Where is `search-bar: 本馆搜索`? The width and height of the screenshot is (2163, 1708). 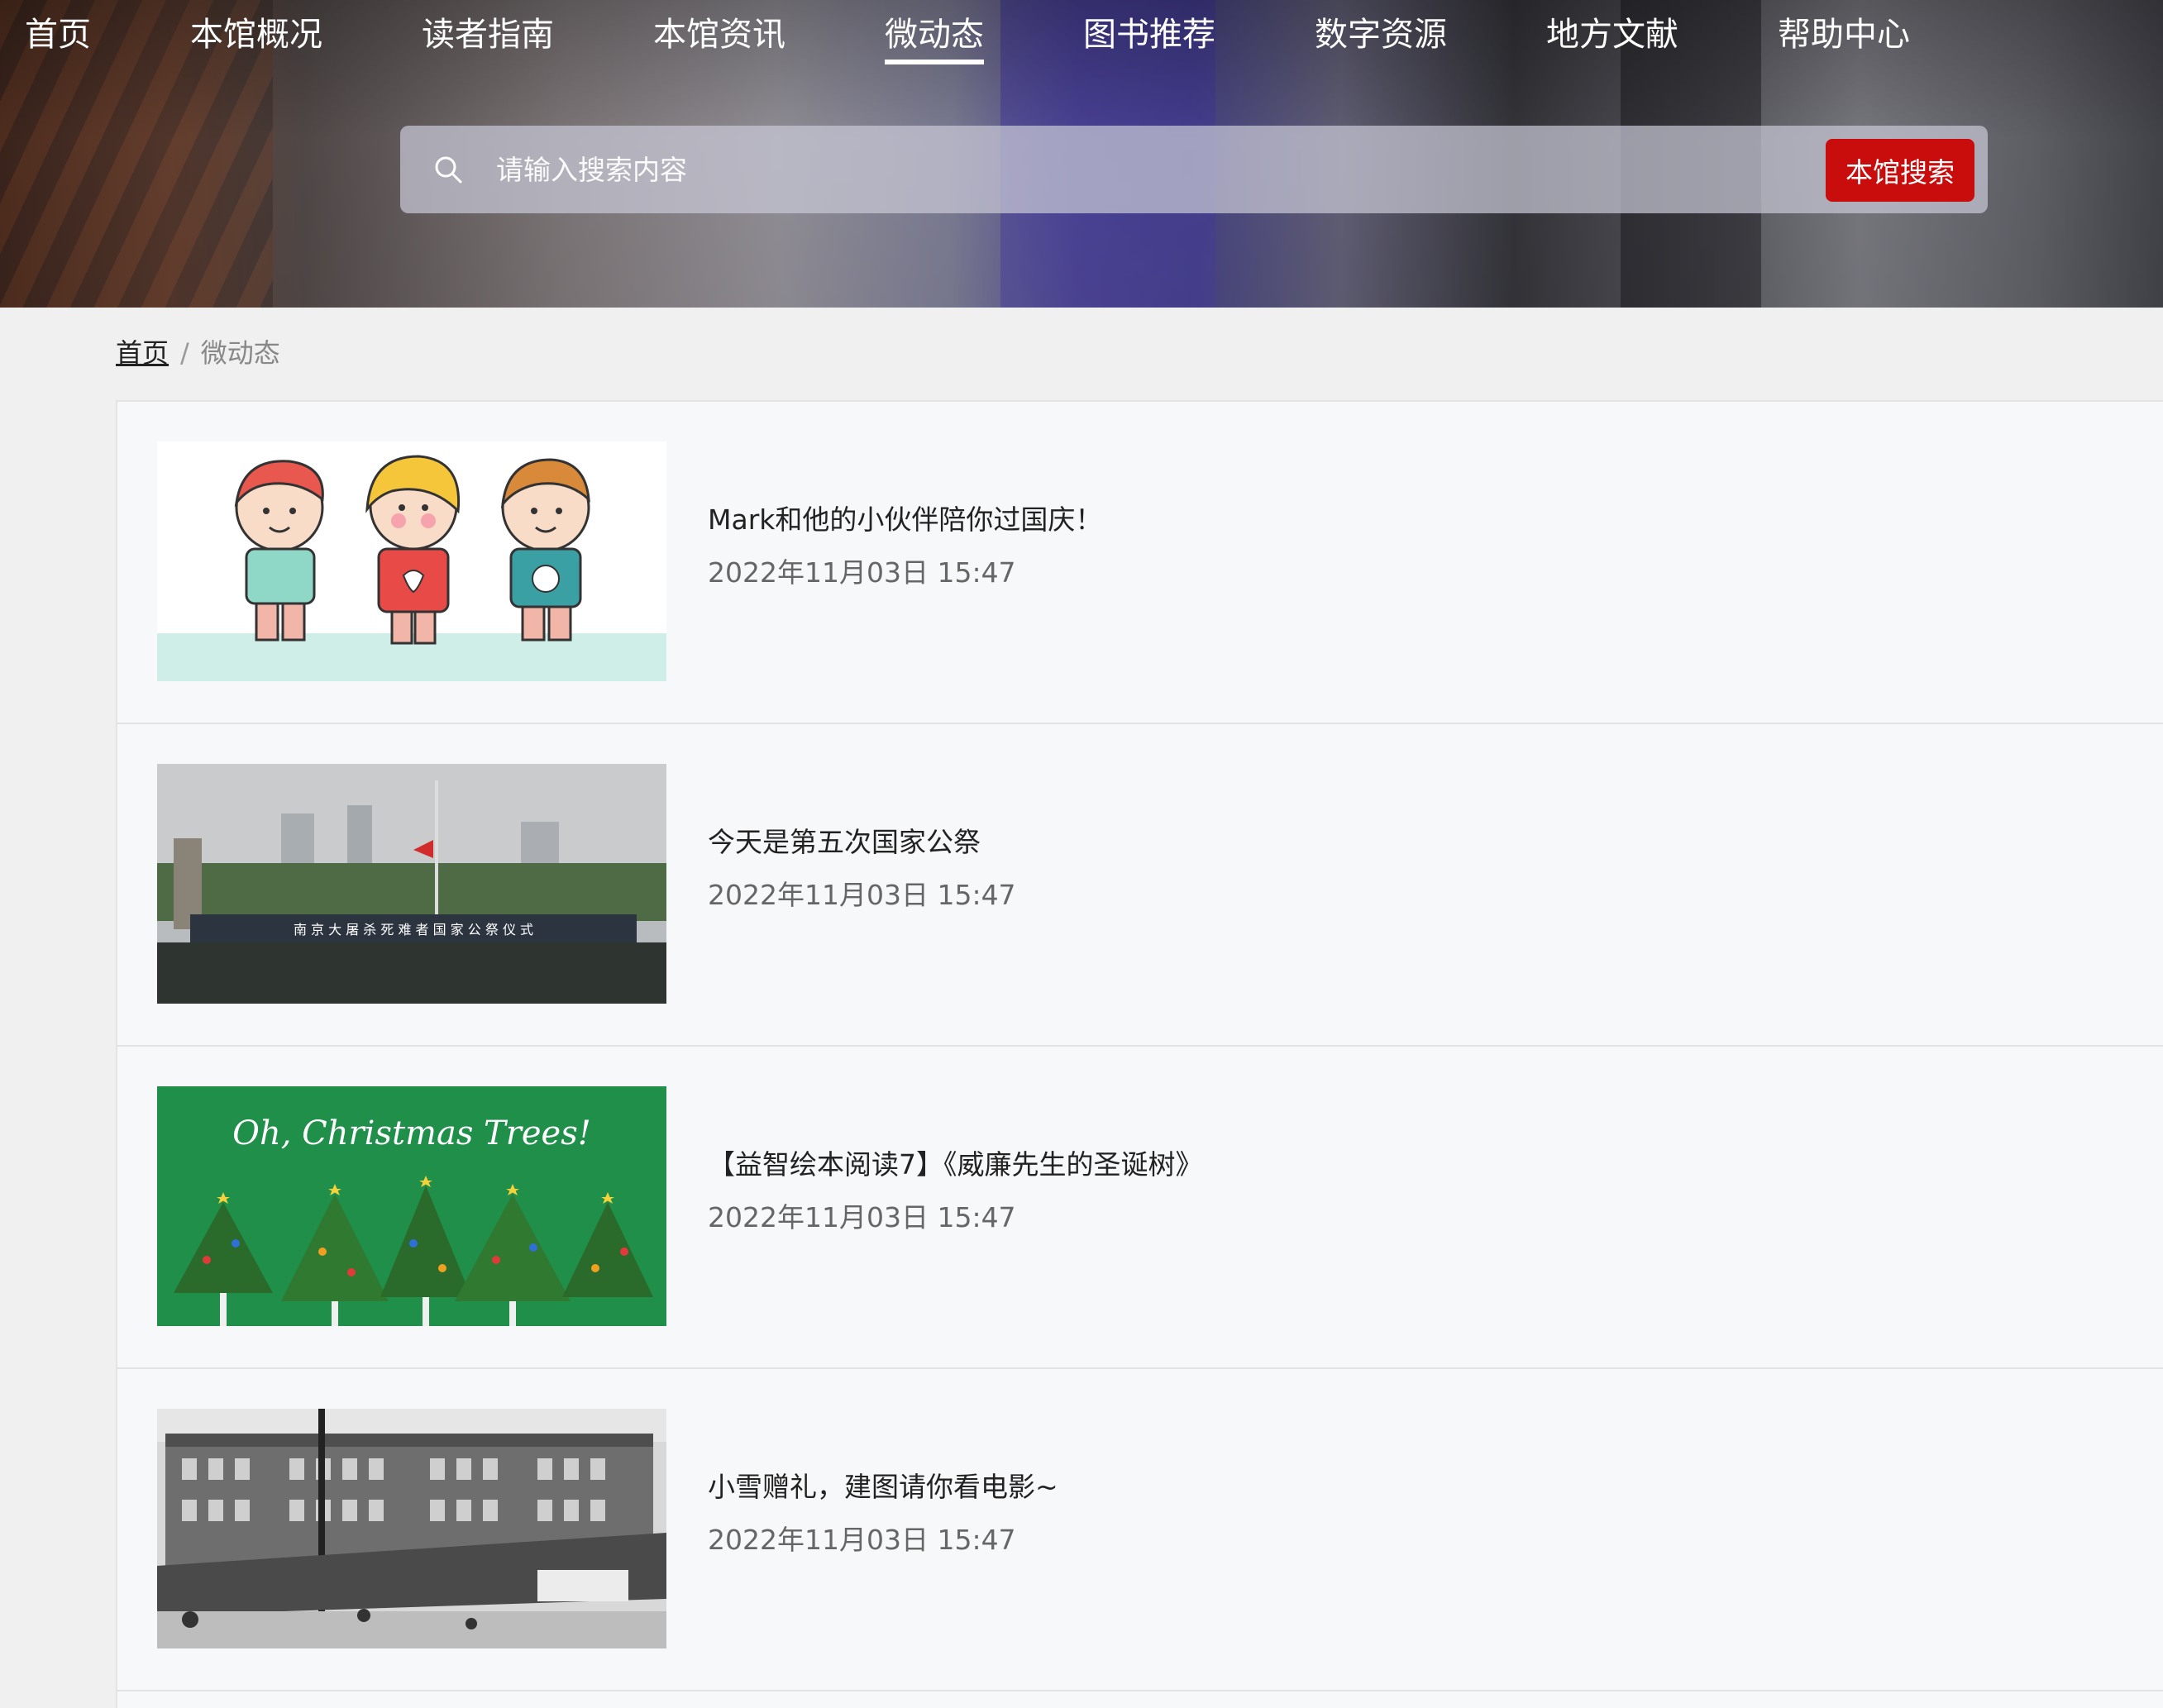 search-bar: 本馆搜索 is located at coordinates (1194, 169).